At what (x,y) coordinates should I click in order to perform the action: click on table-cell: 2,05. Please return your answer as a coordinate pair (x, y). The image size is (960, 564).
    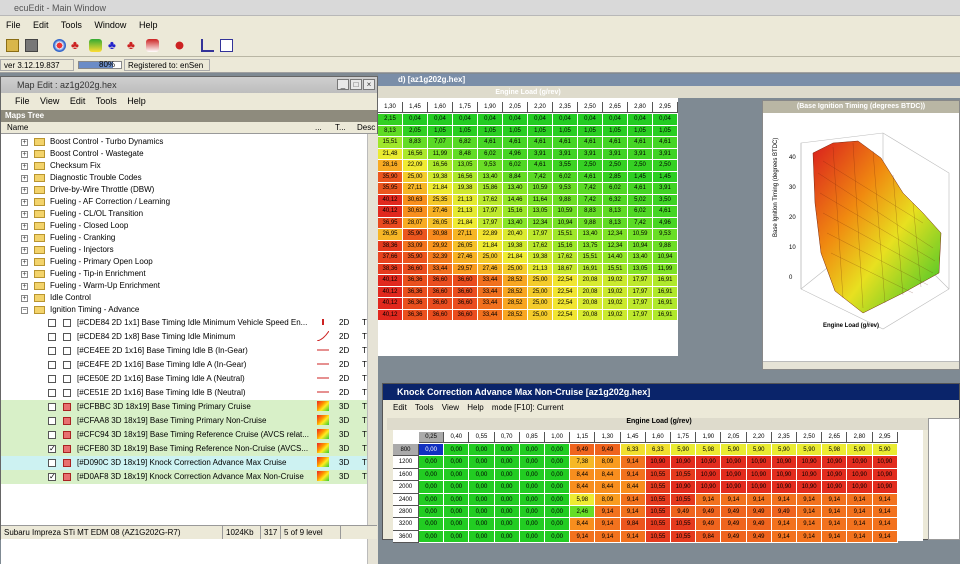
    Looking at the image, I should click on (415, 131).